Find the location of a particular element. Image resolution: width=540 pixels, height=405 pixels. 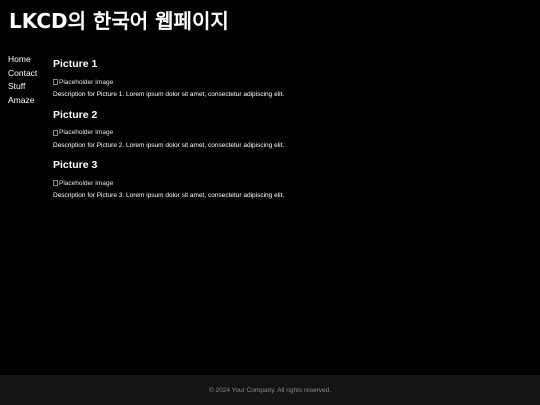

picture-title: Picture 3 is located at coordinates (75, 165).